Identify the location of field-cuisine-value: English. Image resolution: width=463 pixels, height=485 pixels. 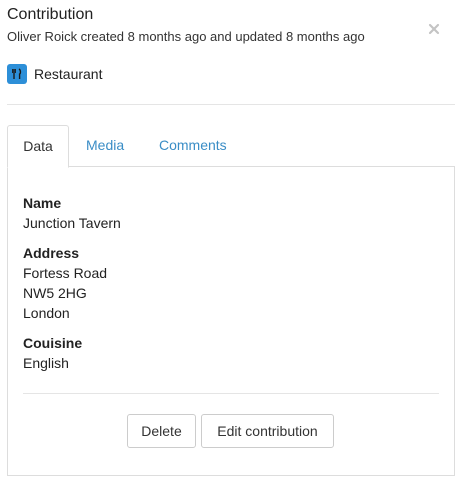
(46, 363).